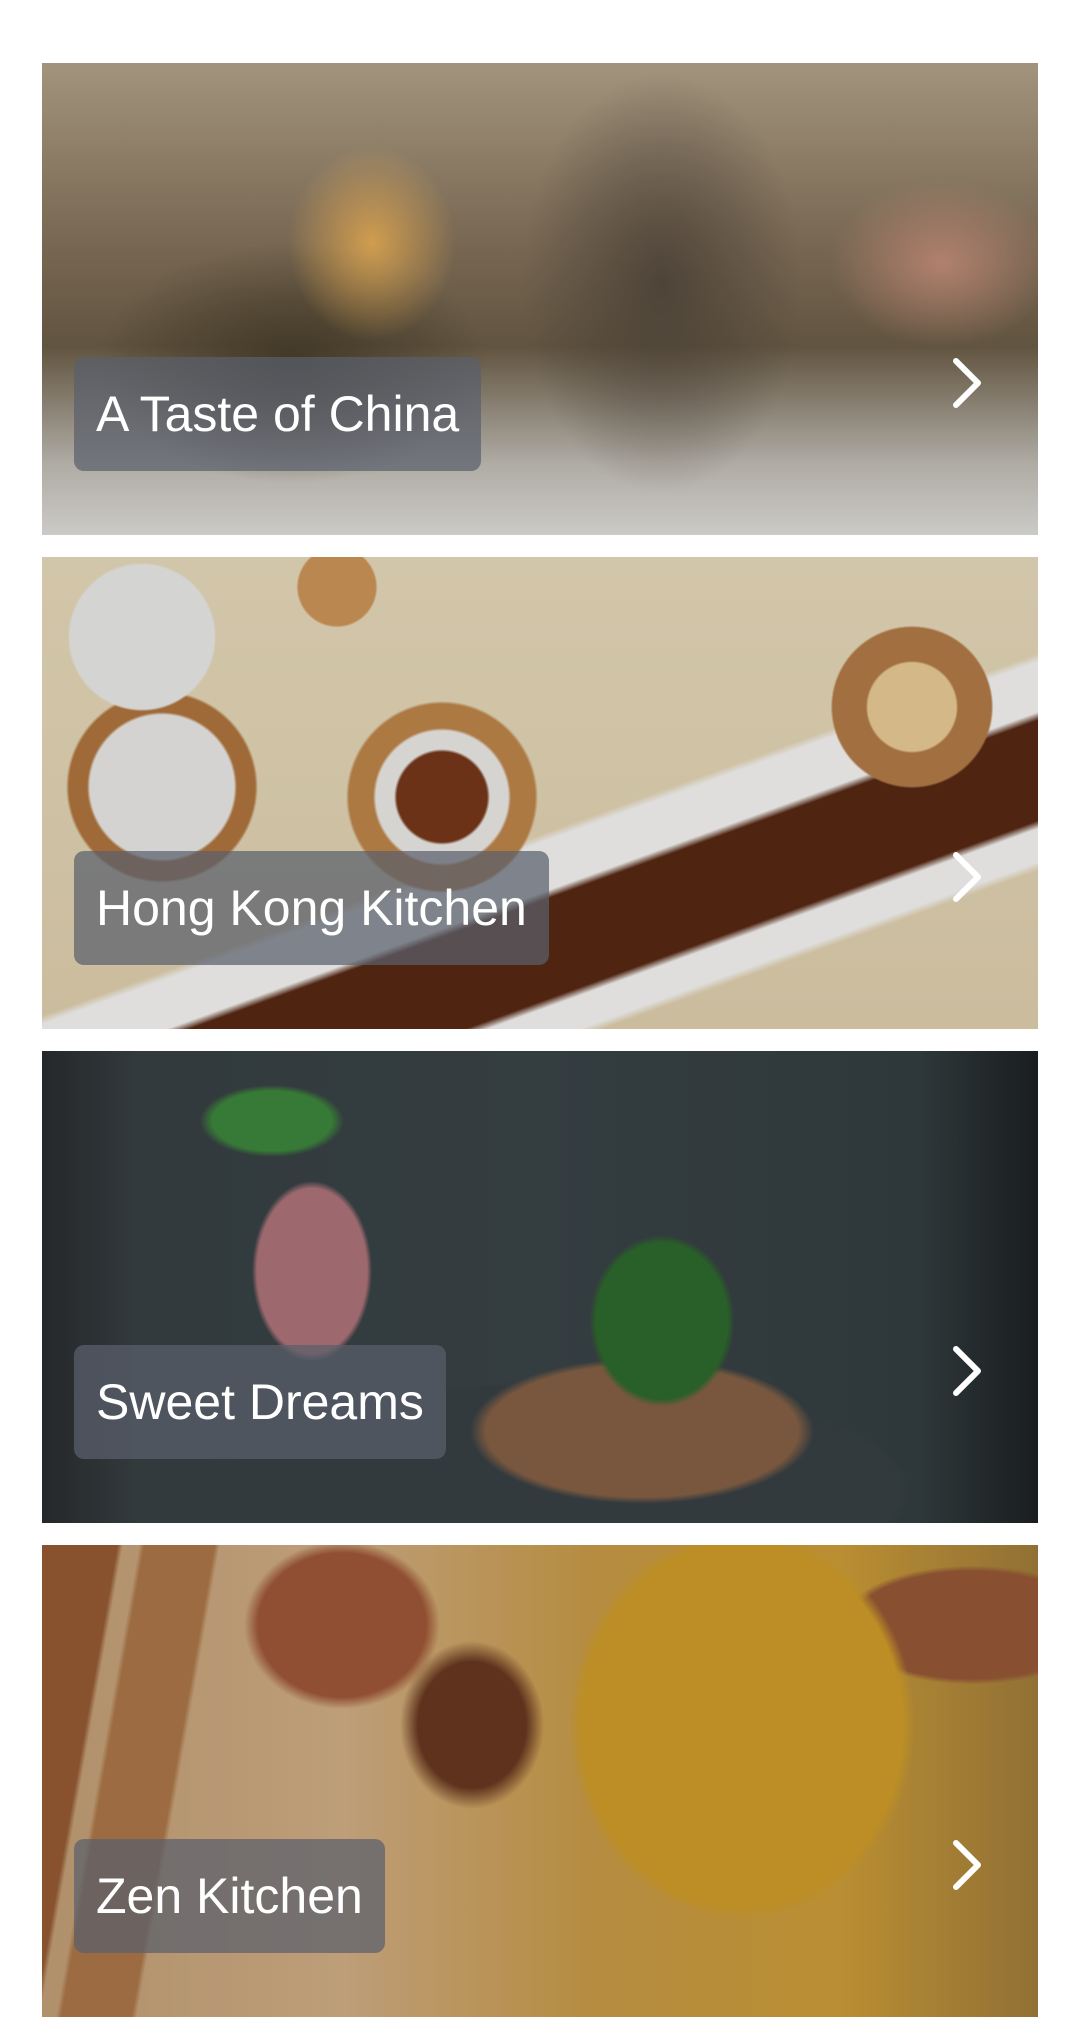 The height and width of the screenshot is (2039, 1079). I want to click on restaurant-name-label: Hong Kong Kitchen, so click(311, 908).